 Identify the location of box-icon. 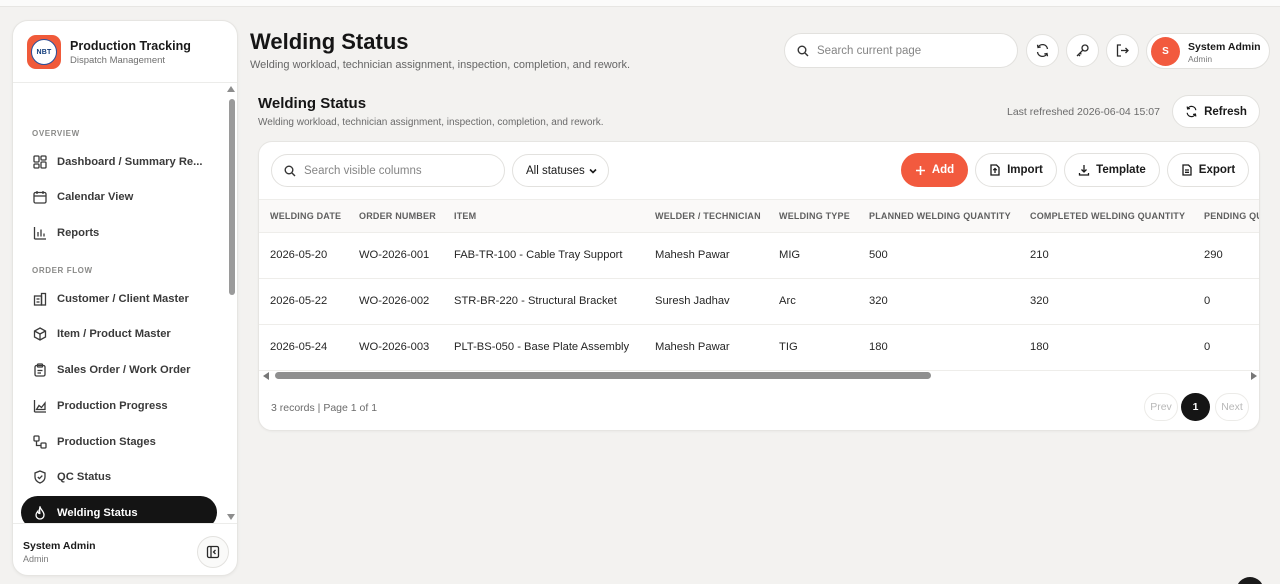
(39, 333).